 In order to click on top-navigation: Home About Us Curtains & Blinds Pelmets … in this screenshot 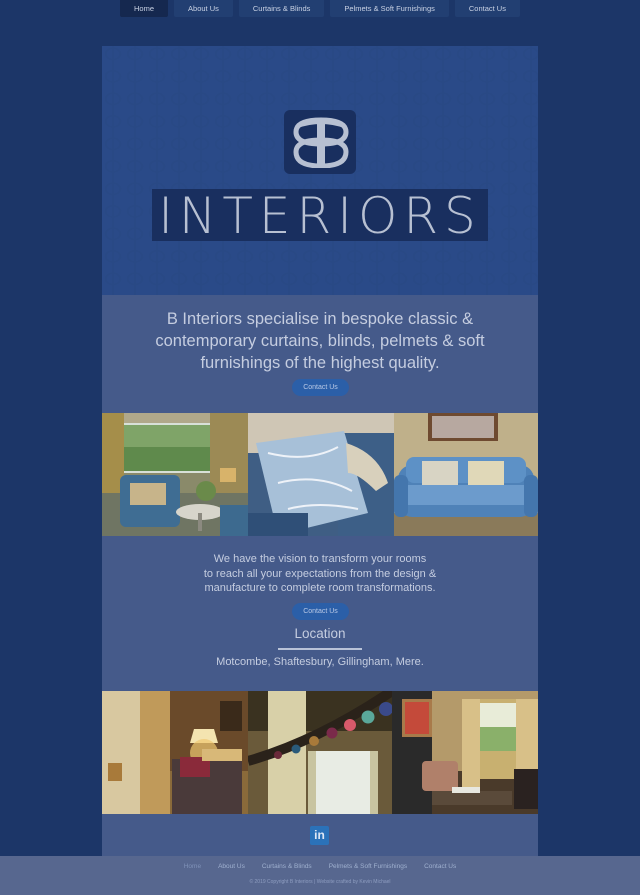, I will do `click(320, 8)`.